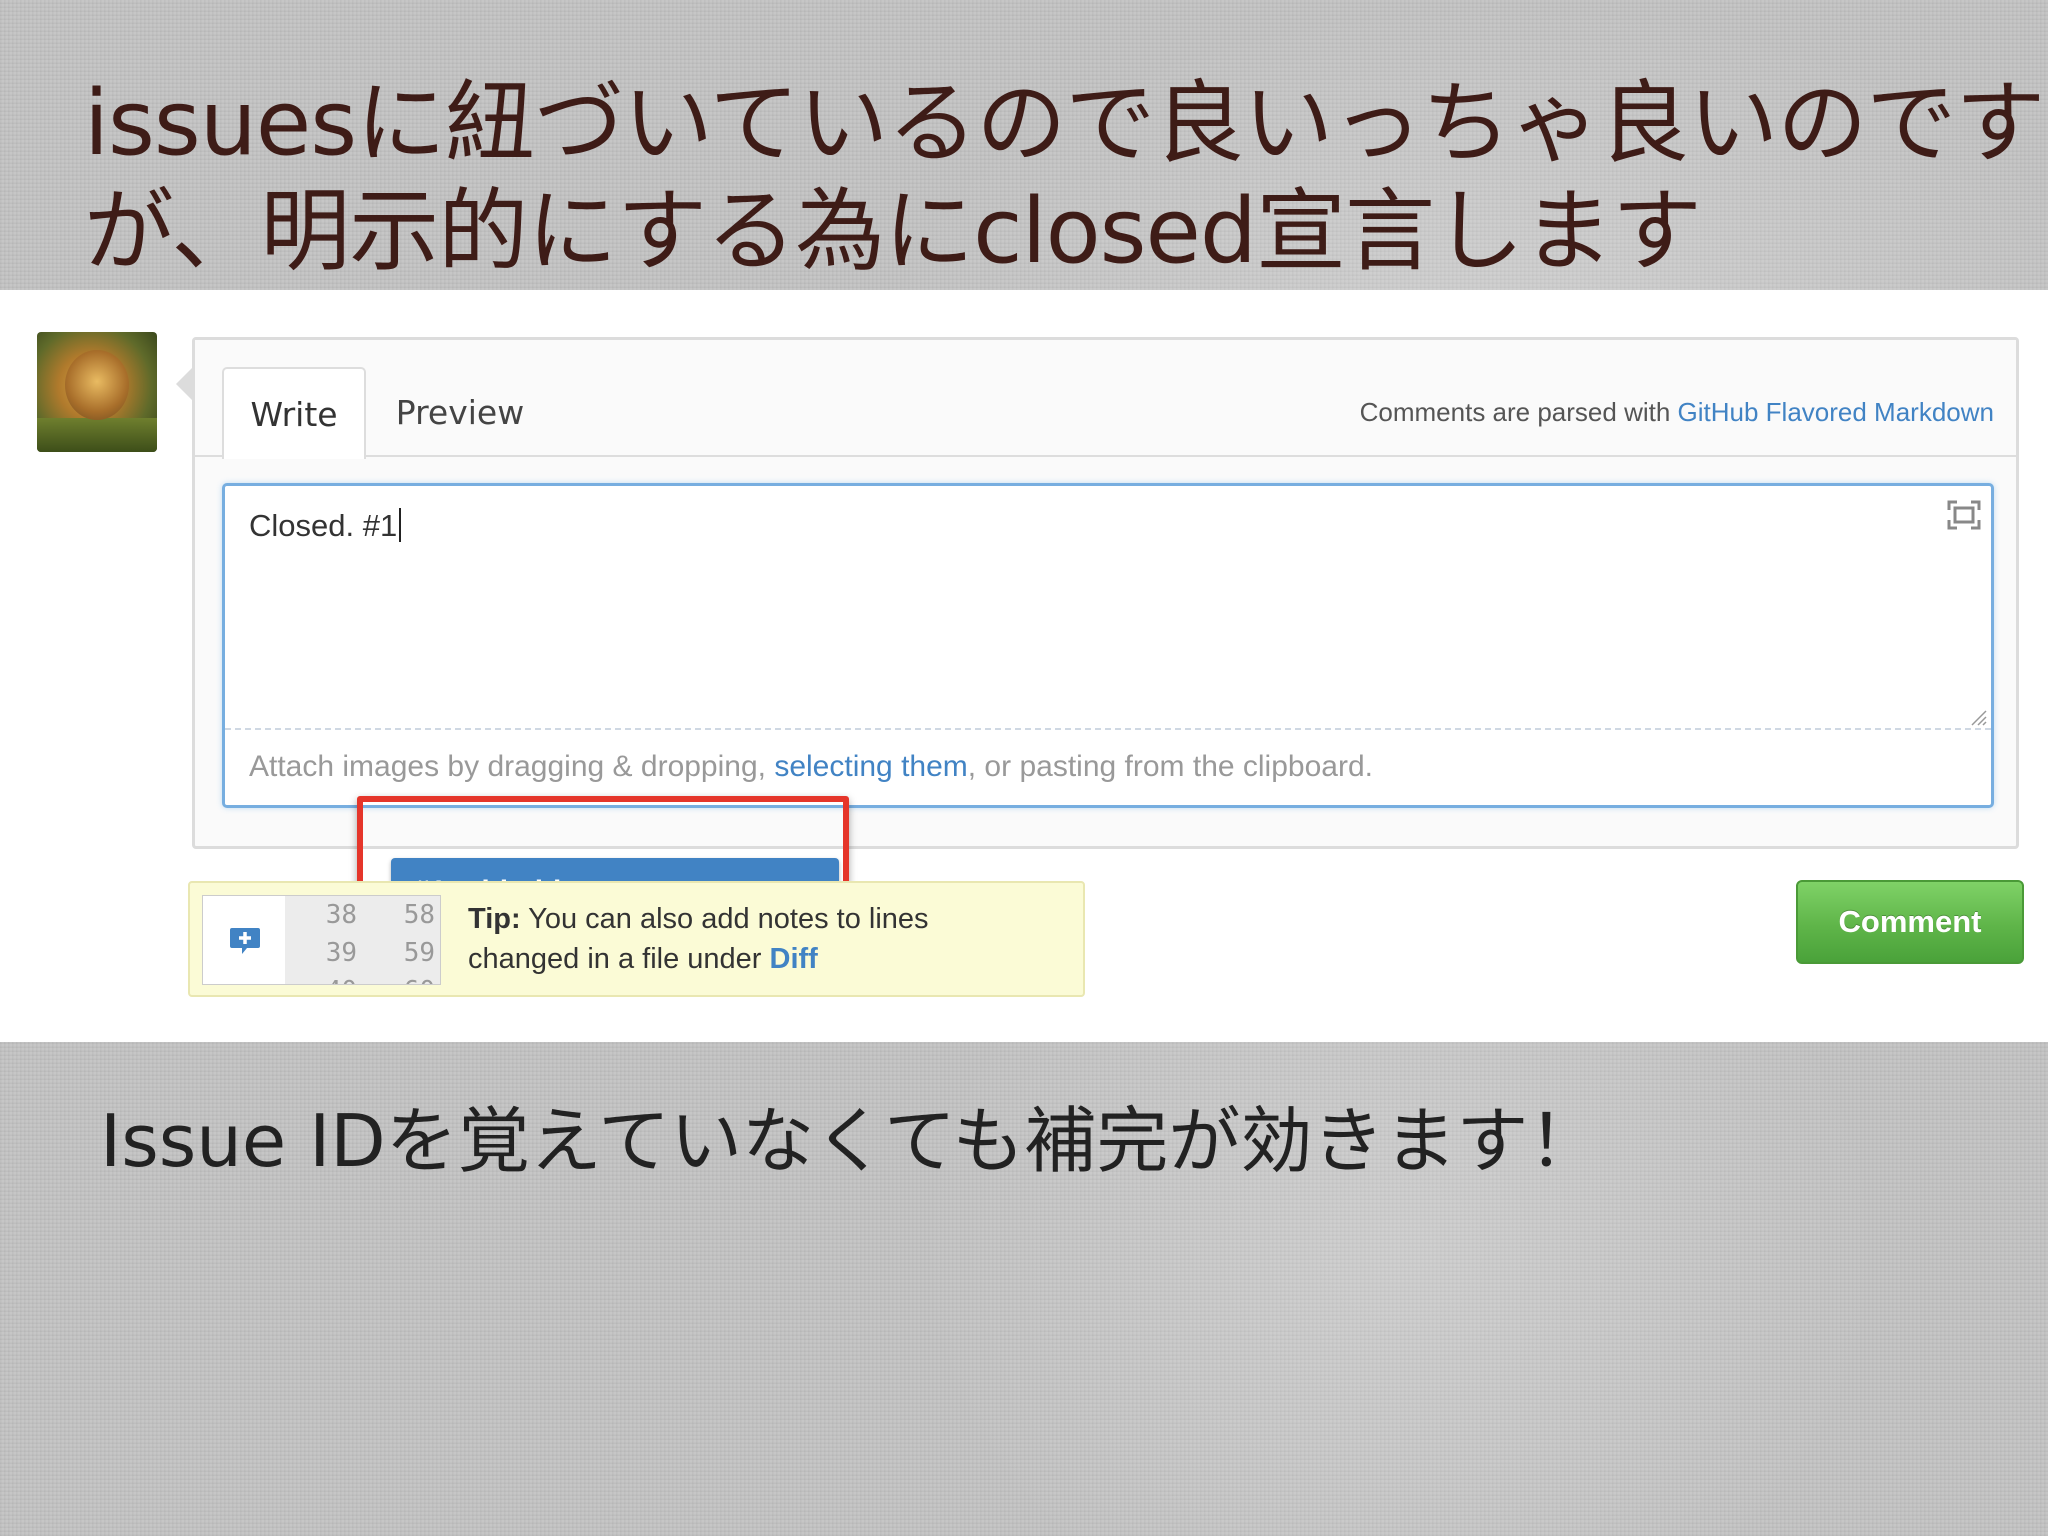  Describe the element at coordinates (341, 953) in the screenshot. I see `old-line-number: 39` at that location.